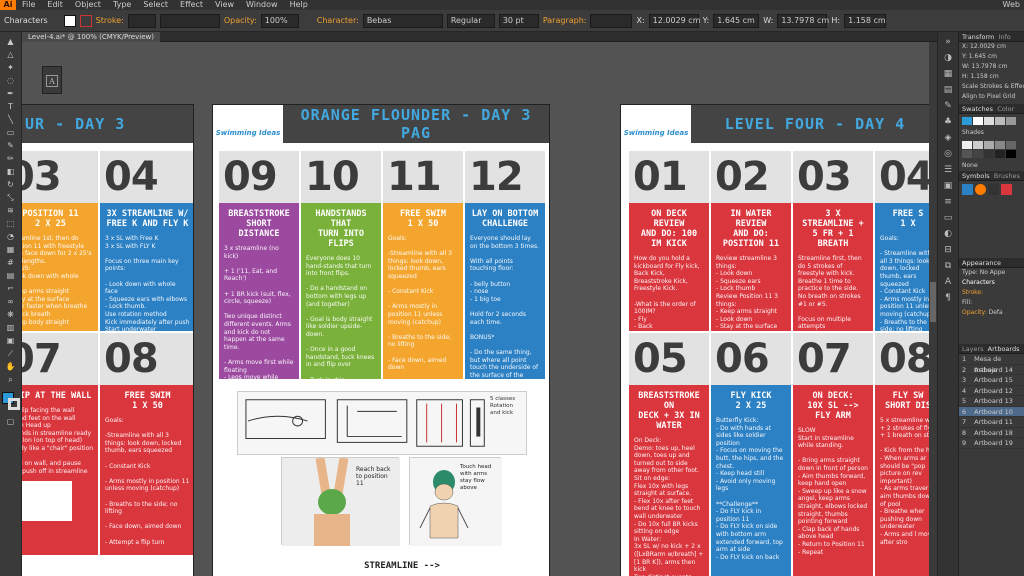 The image size is (1024, 576). I want to click on color-guide-icon: ▦, so click(948, 74).